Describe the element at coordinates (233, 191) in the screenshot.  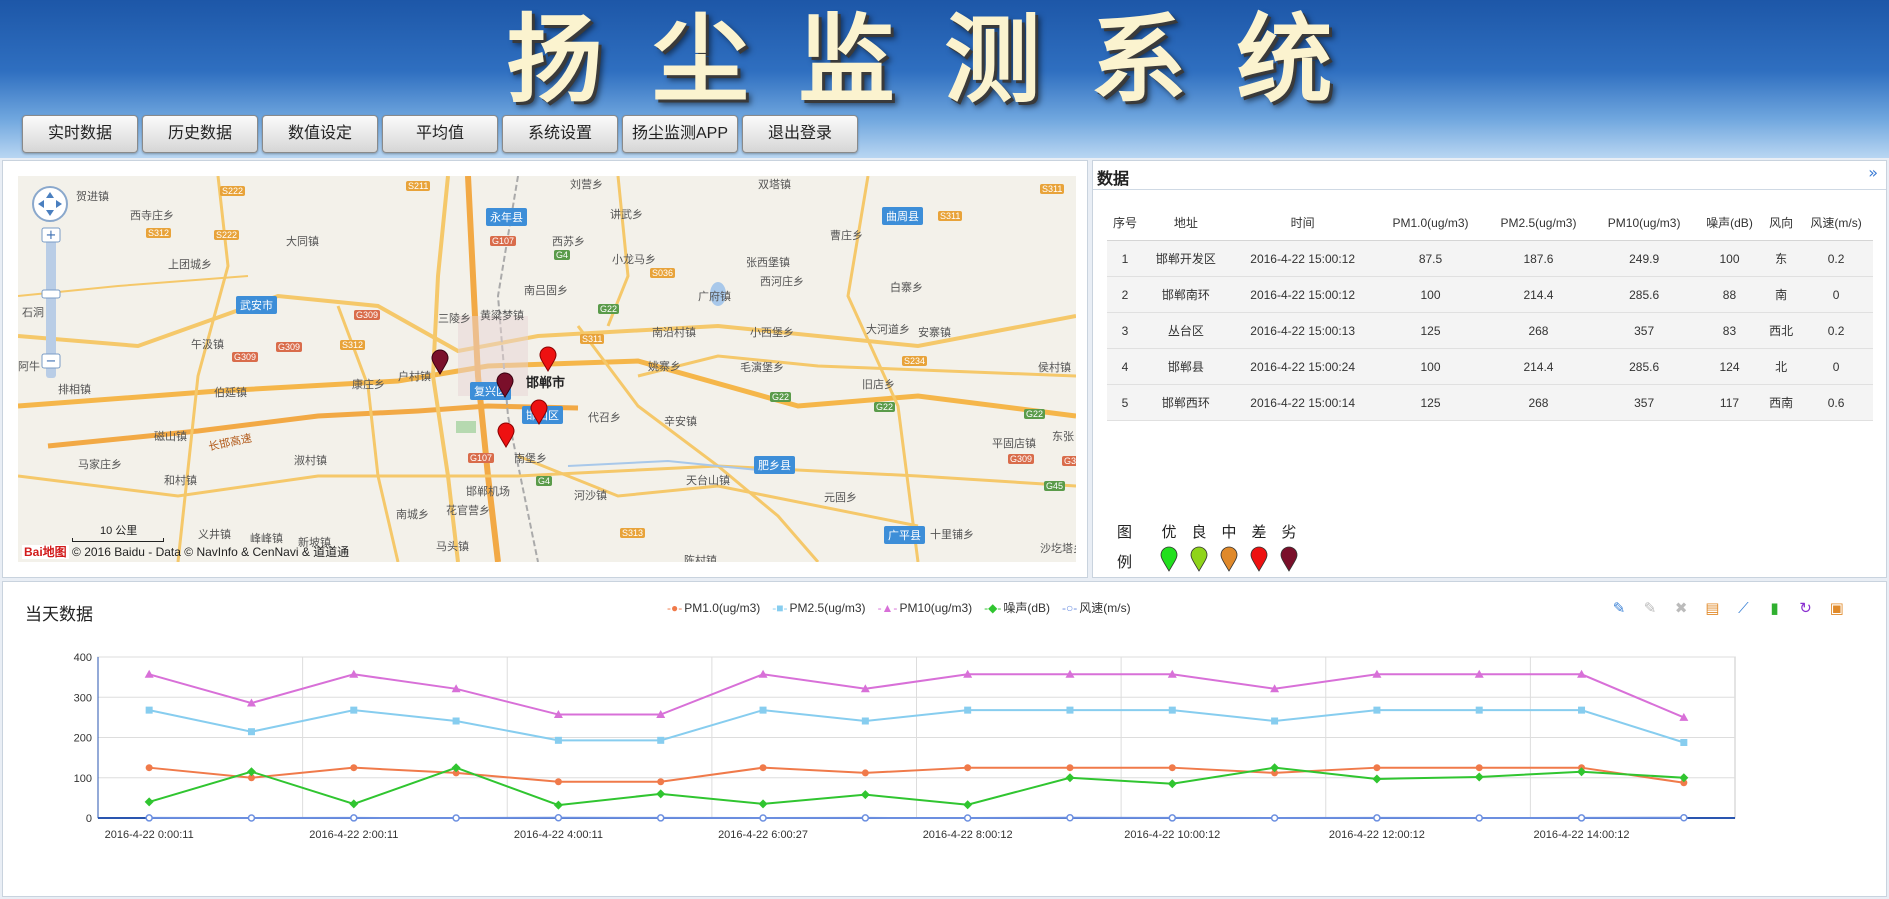
I see `map-road-tag: S222` at that location.